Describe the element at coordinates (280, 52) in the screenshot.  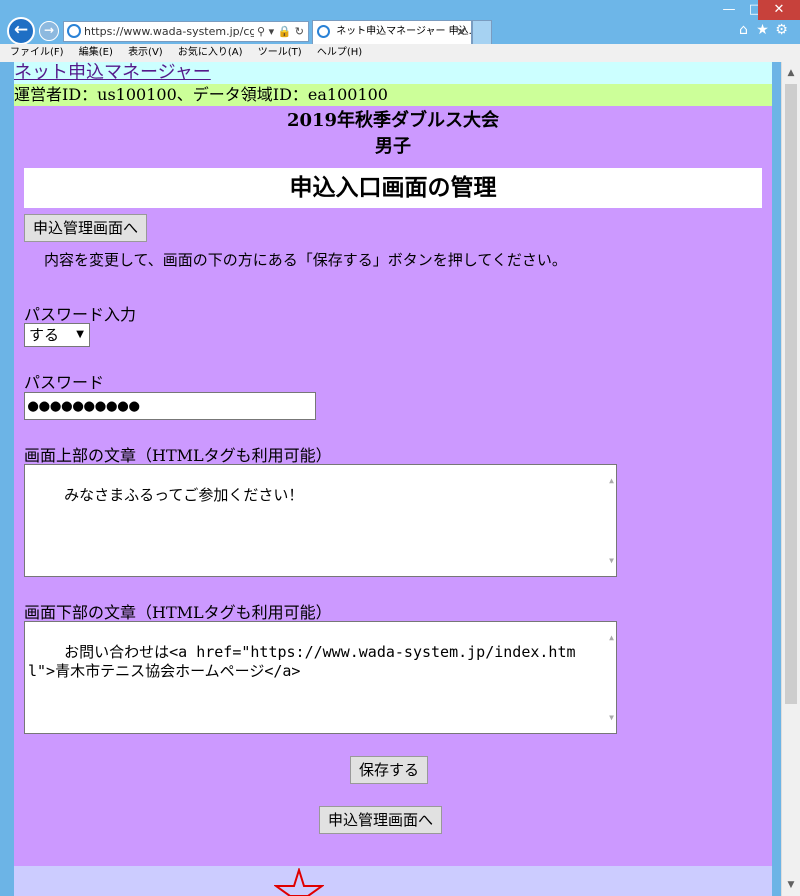
I see `menu-tools: ツール(T)` at that location.